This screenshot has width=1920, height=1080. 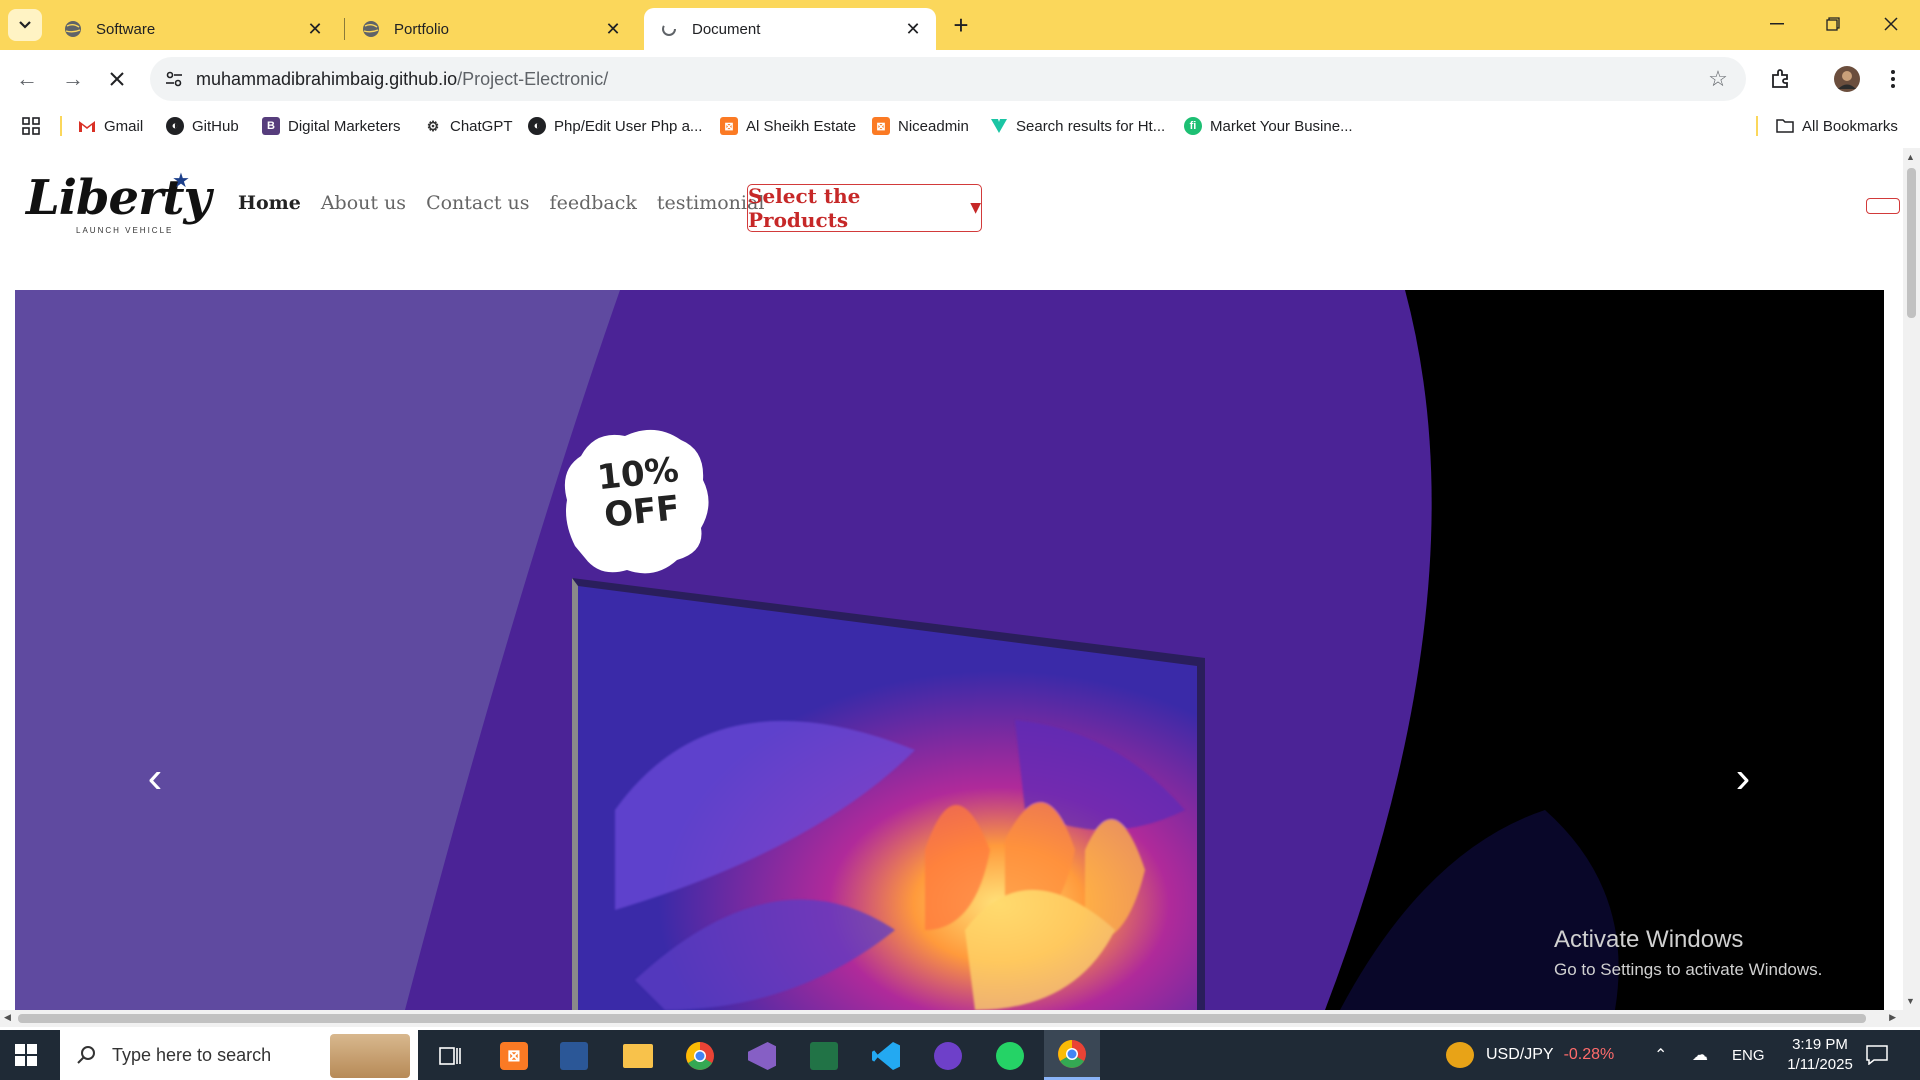 What do you see at coordinates (1883, 206) in the screenshot?
I see `navbar-toggle-button` at bounding box center [1883, 206].